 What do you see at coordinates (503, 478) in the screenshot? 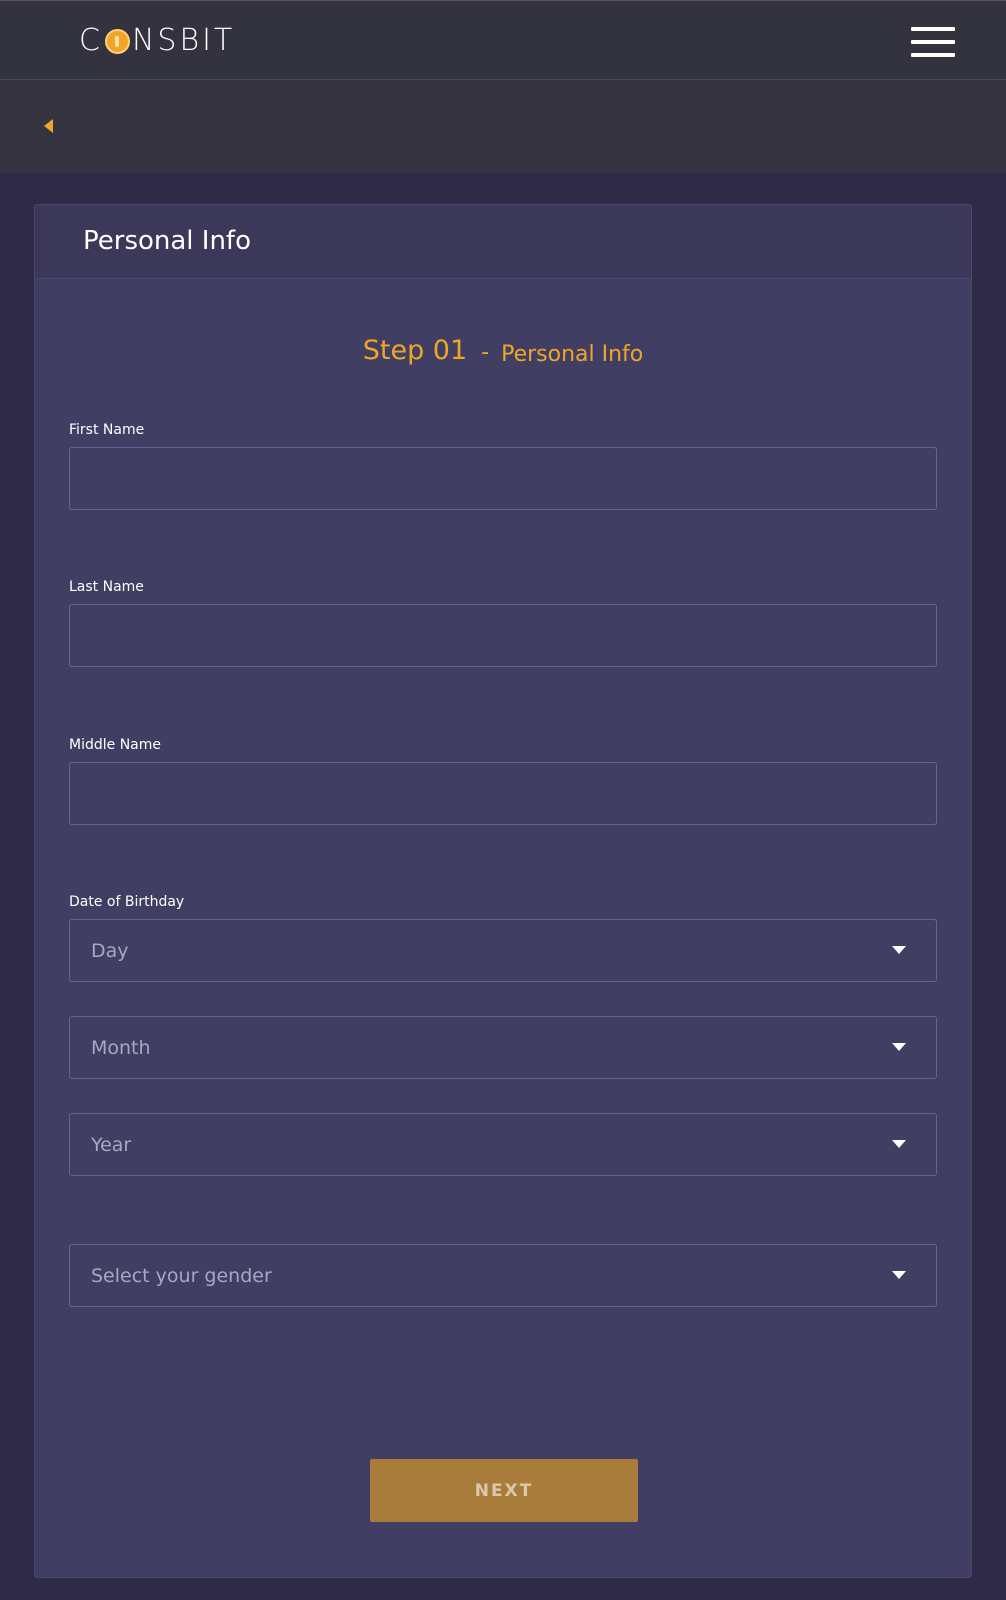
I see `first-name-input` at bounding box center [503, 478].